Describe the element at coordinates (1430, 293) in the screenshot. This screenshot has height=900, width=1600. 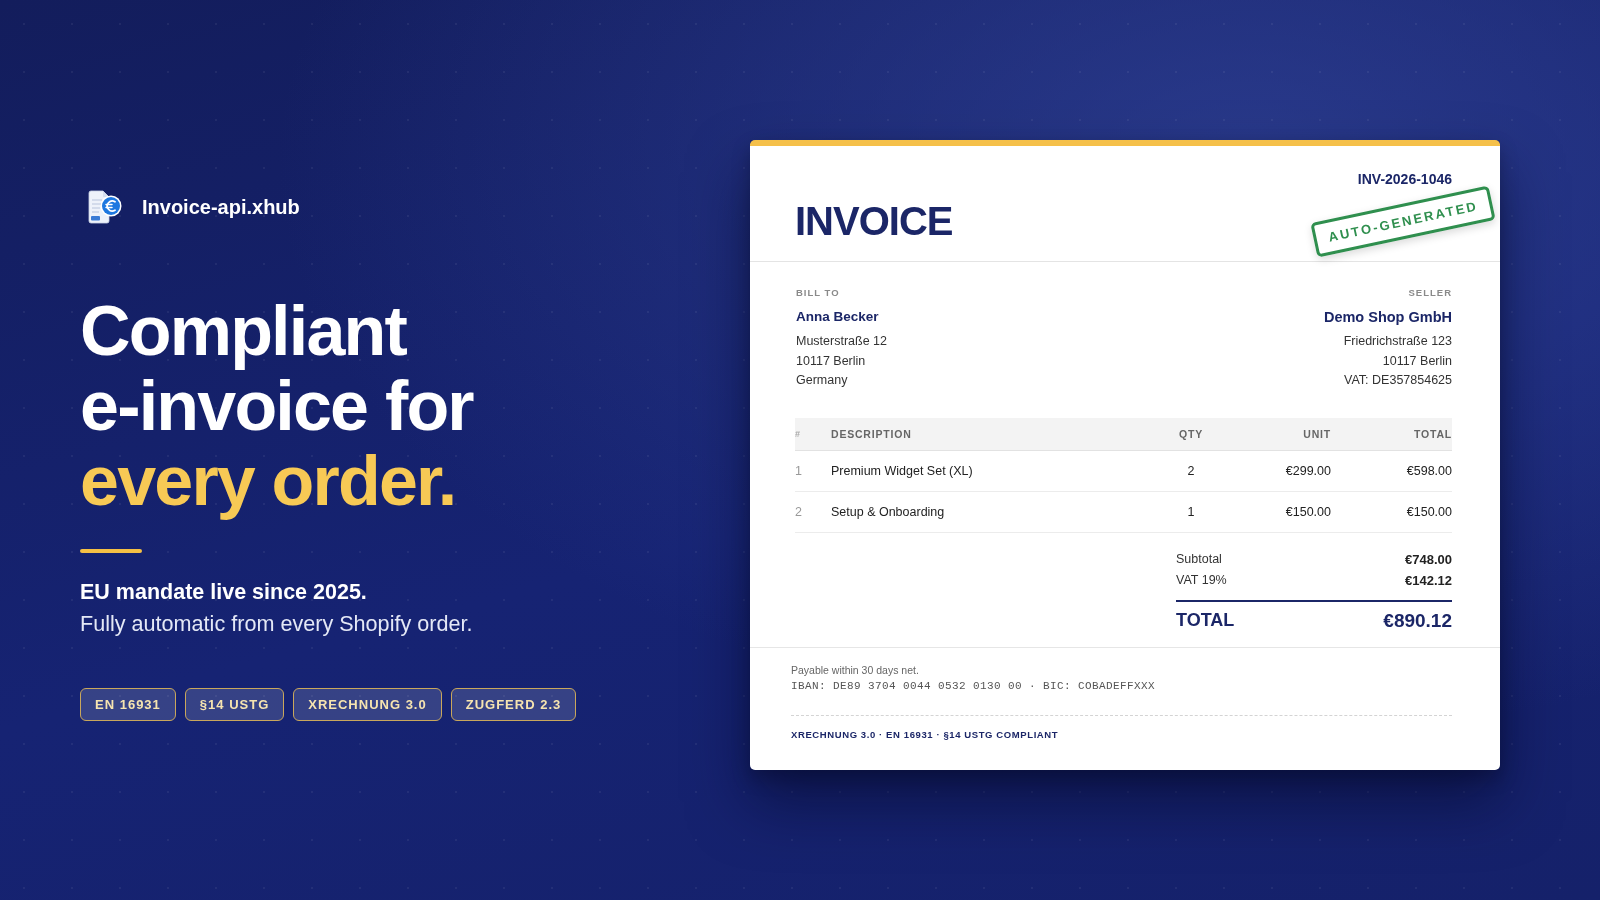
I see `party-label: SELLER` at that location.